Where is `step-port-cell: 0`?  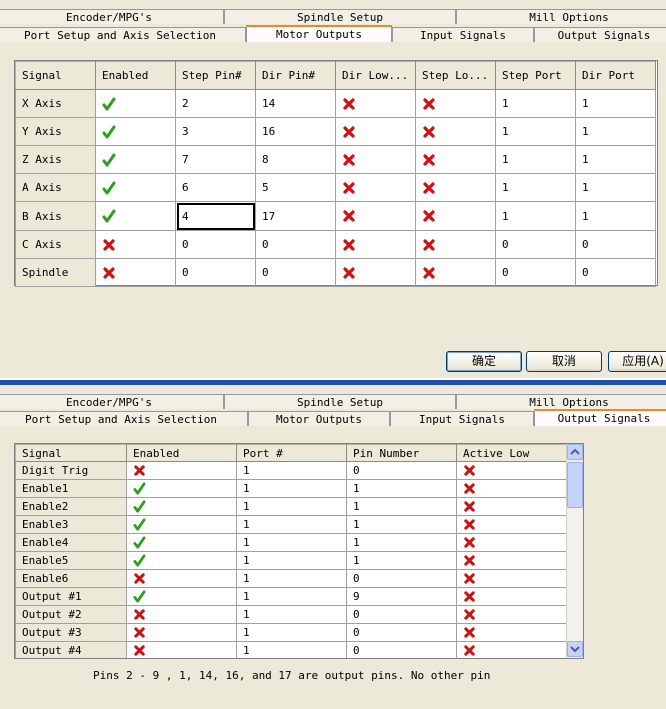 step-port-cell: 0 is located at coordinates (535, 272).